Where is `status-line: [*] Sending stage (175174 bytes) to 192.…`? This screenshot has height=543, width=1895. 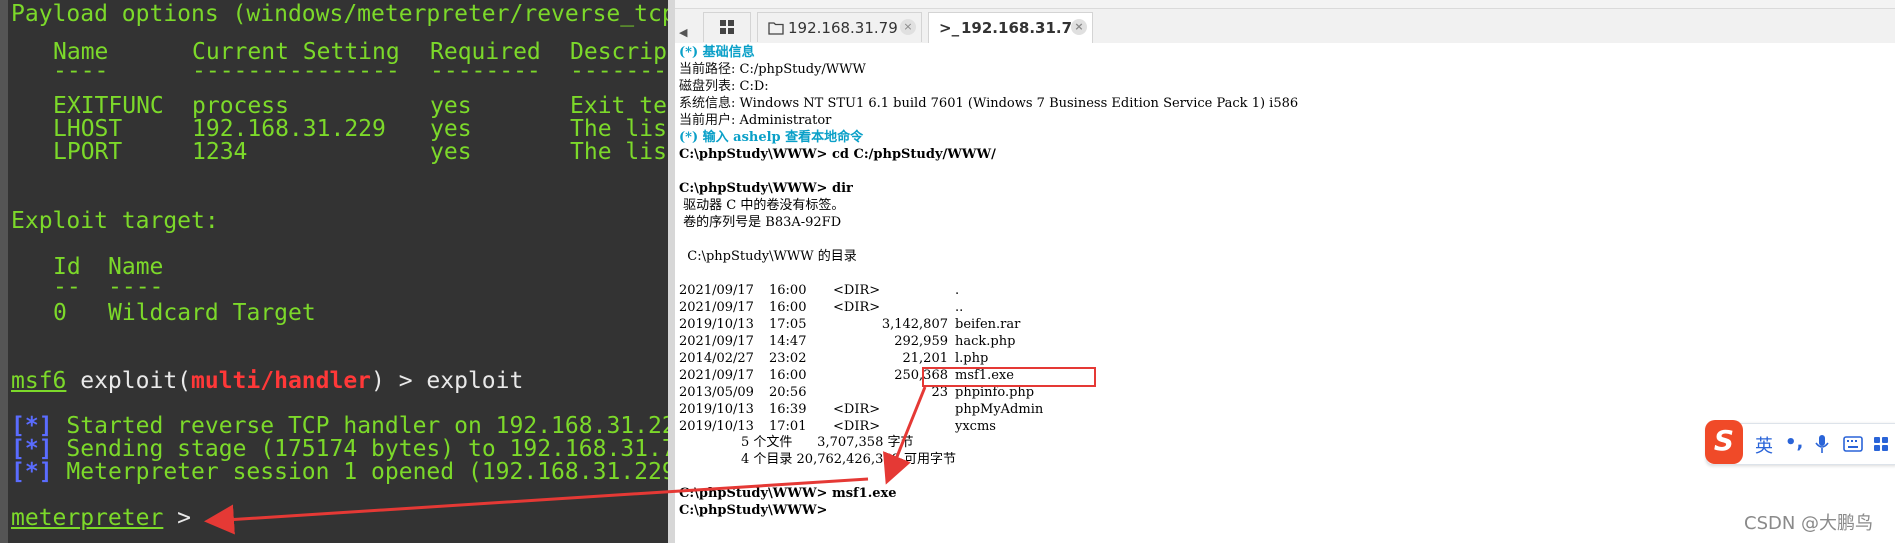 status-line: [*] Sending stage (175174 bytes) to 192.… is located at coordinates (343, 449).